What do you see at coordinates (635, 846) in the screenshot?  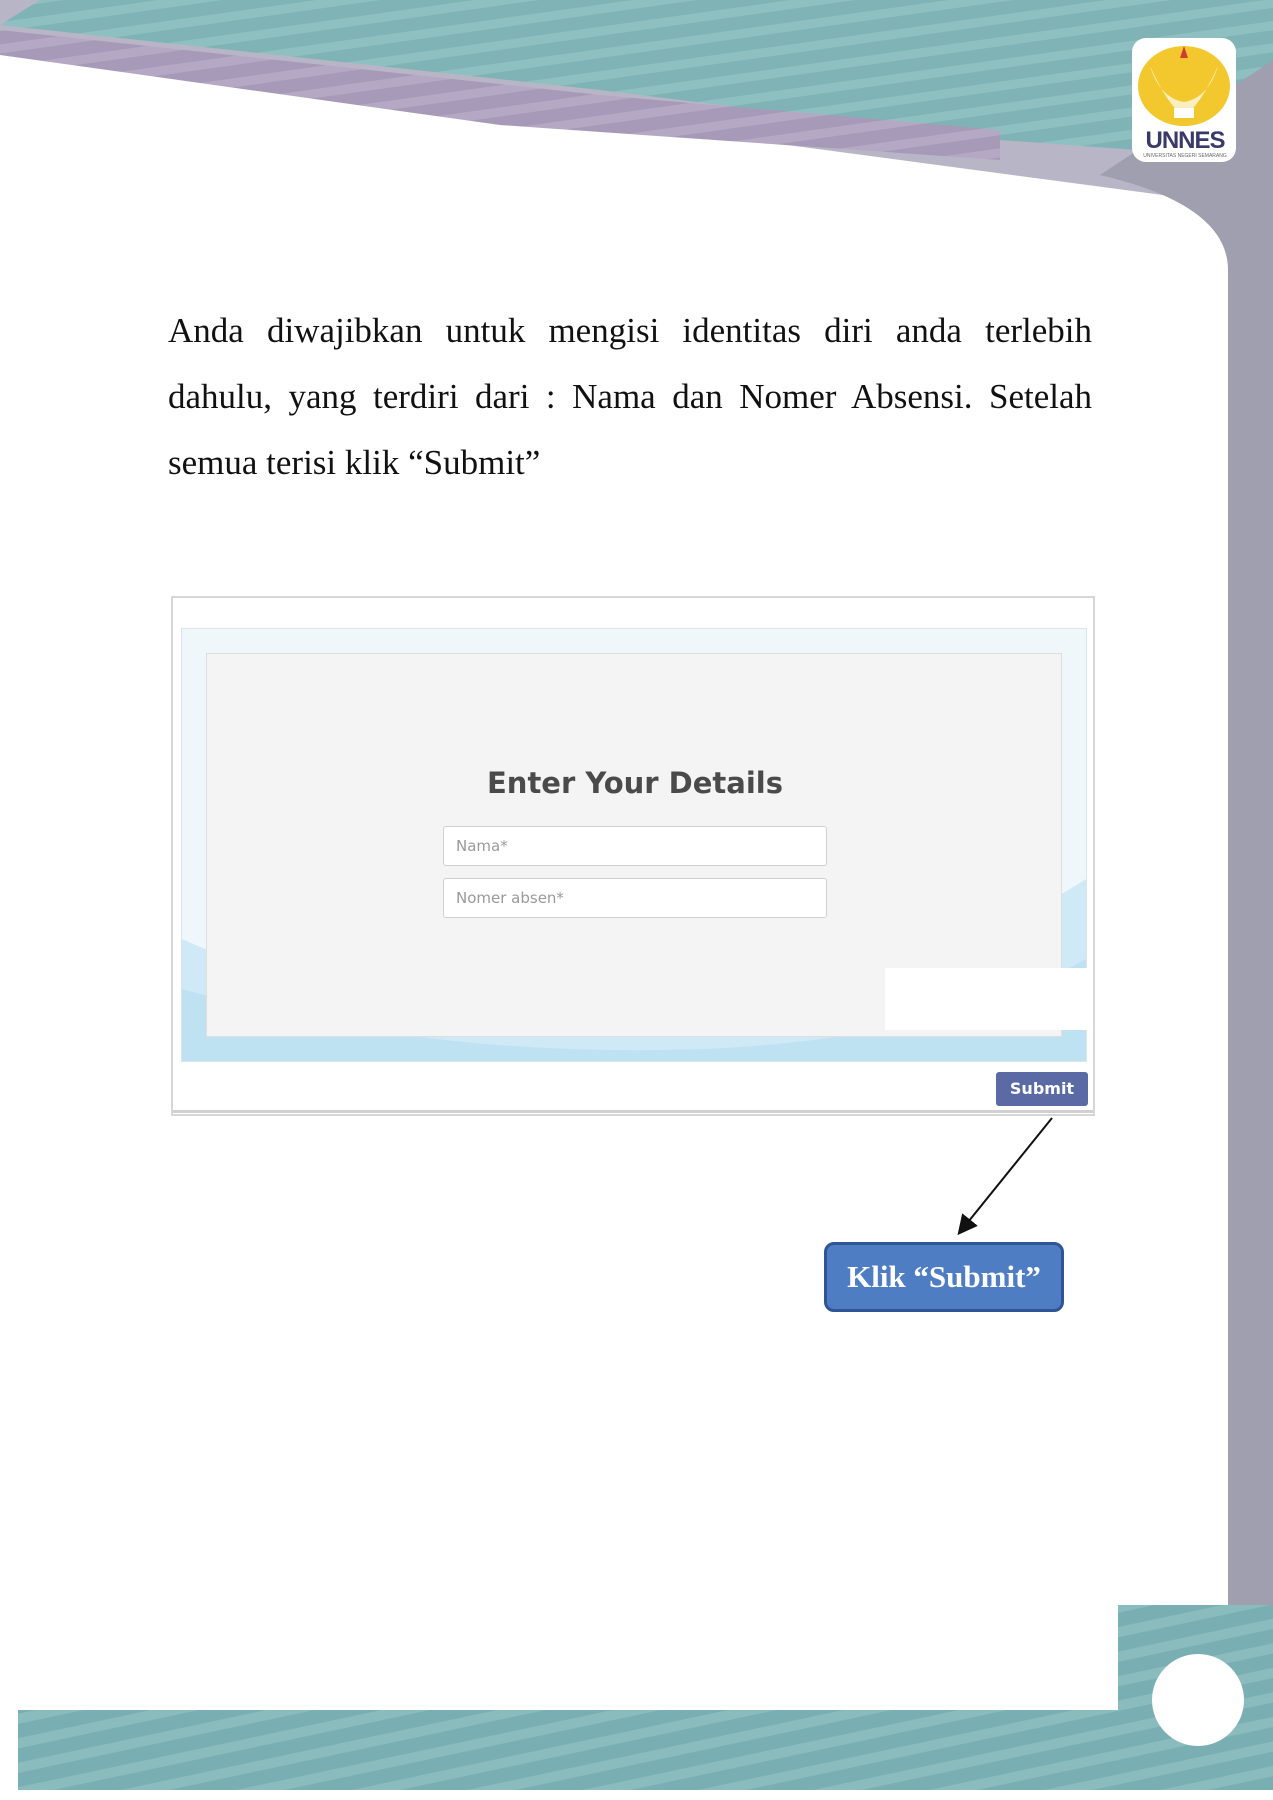 I see `nama-input: Nama*` at bounding box center [635, 846].